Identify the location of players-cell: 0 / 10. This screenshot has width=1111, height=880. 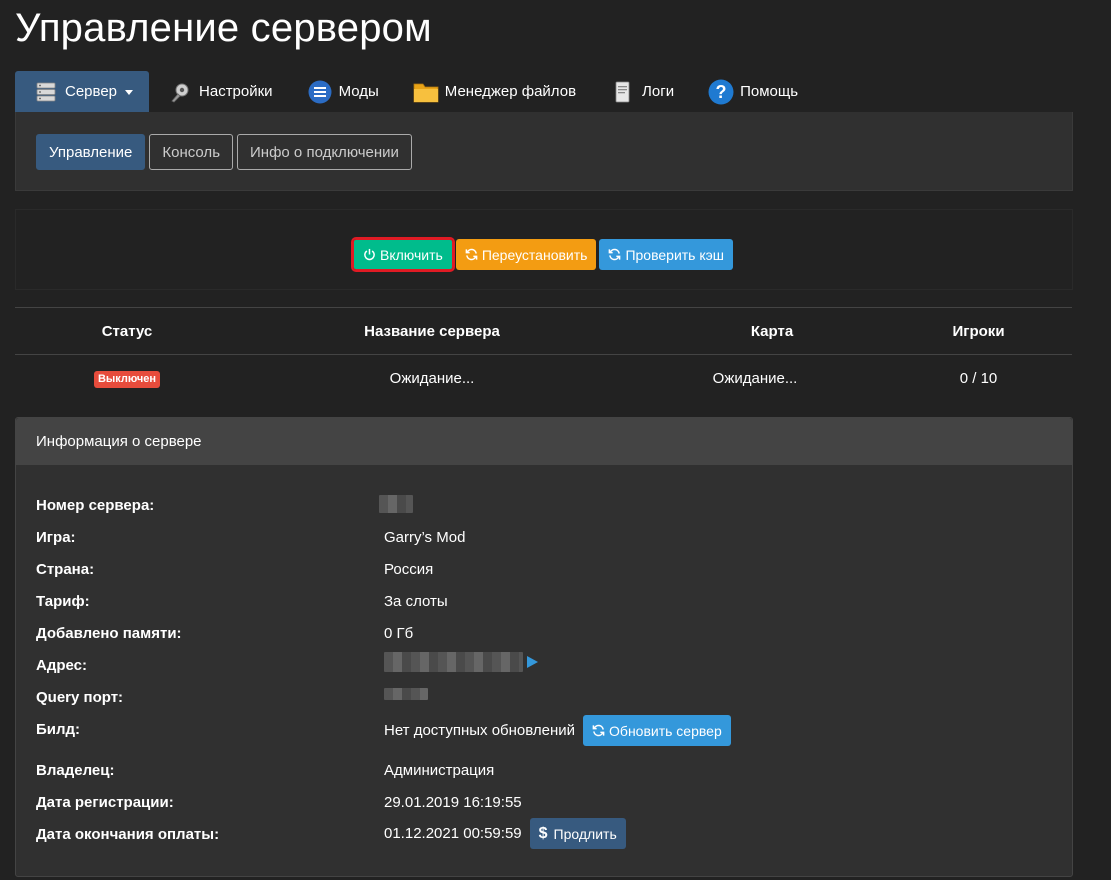
(978, 378).